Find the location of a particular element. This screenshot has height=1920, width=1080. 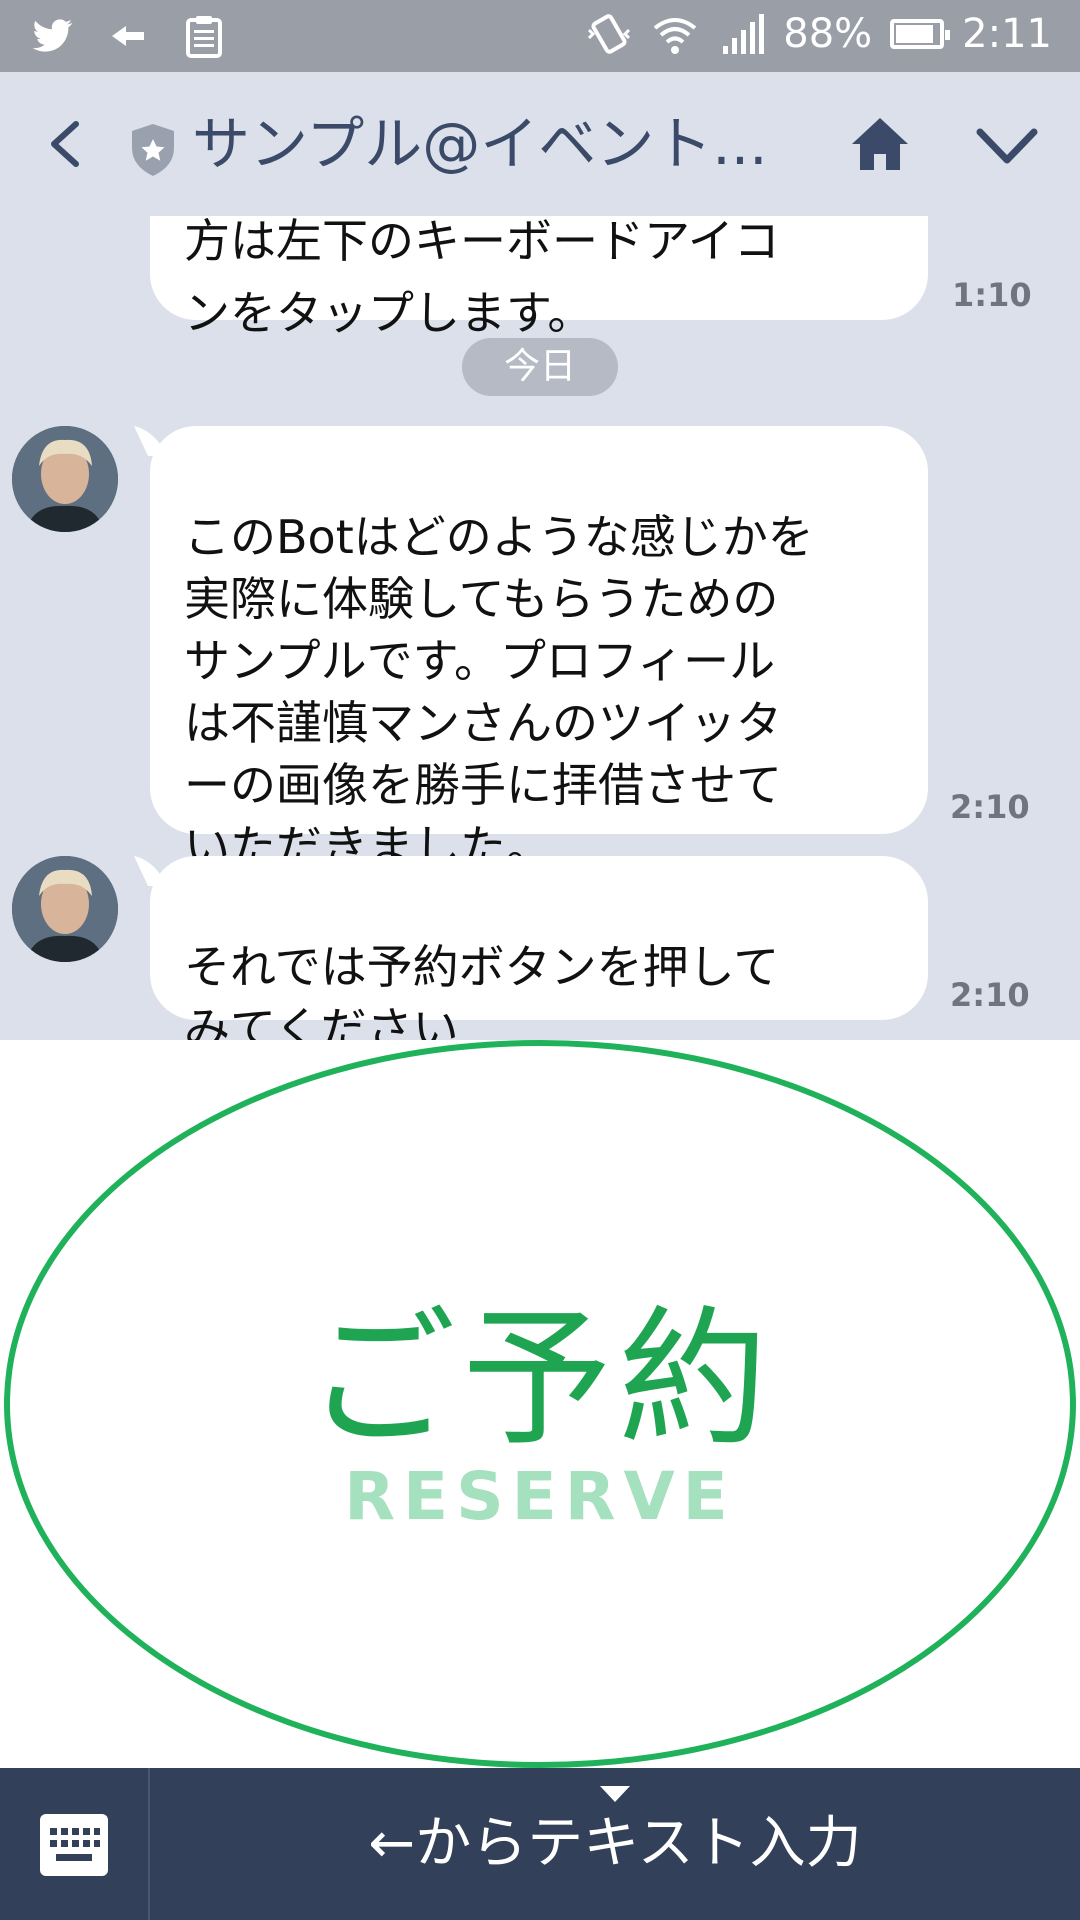

status-right: 88% 2:11 is located at coordinates (818, 34).